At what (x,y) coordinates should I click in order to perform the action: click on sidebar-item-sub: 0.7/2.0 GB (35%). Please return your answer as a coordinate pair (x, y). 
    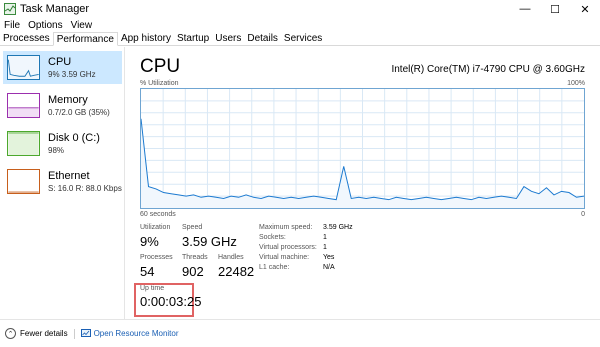
    Looking at the image, I should click on (79, 112).